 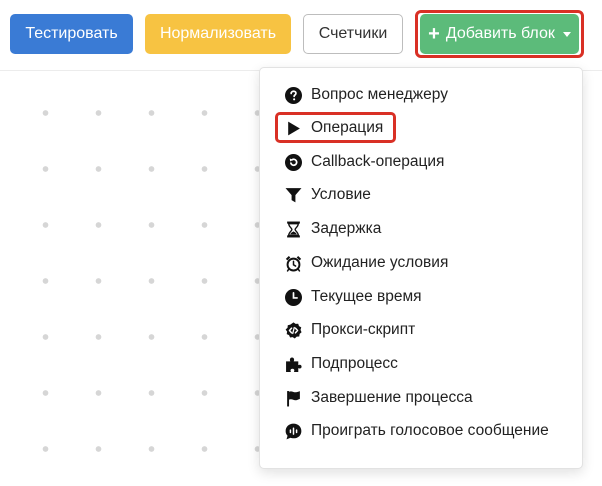 I want to click on menu-item-process-end: Завершение процесса, so click(x=378, y=398).